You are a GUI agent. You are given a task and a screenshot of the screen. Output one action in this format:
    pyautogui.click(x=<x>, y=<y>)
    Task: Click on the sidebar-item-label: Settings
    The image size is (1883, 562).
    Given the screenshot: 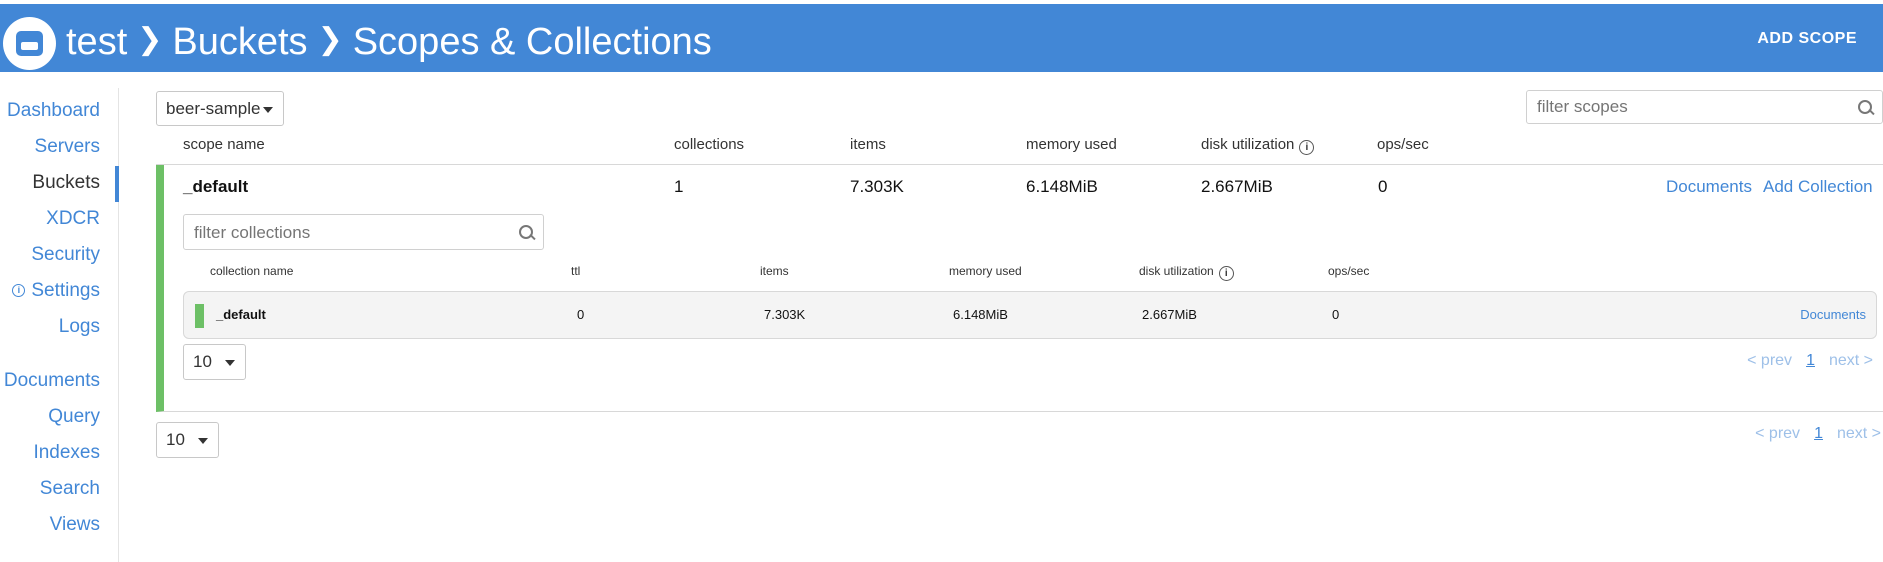 What is the action you would take?
    pyautogui.click(x=65, y=290)
    